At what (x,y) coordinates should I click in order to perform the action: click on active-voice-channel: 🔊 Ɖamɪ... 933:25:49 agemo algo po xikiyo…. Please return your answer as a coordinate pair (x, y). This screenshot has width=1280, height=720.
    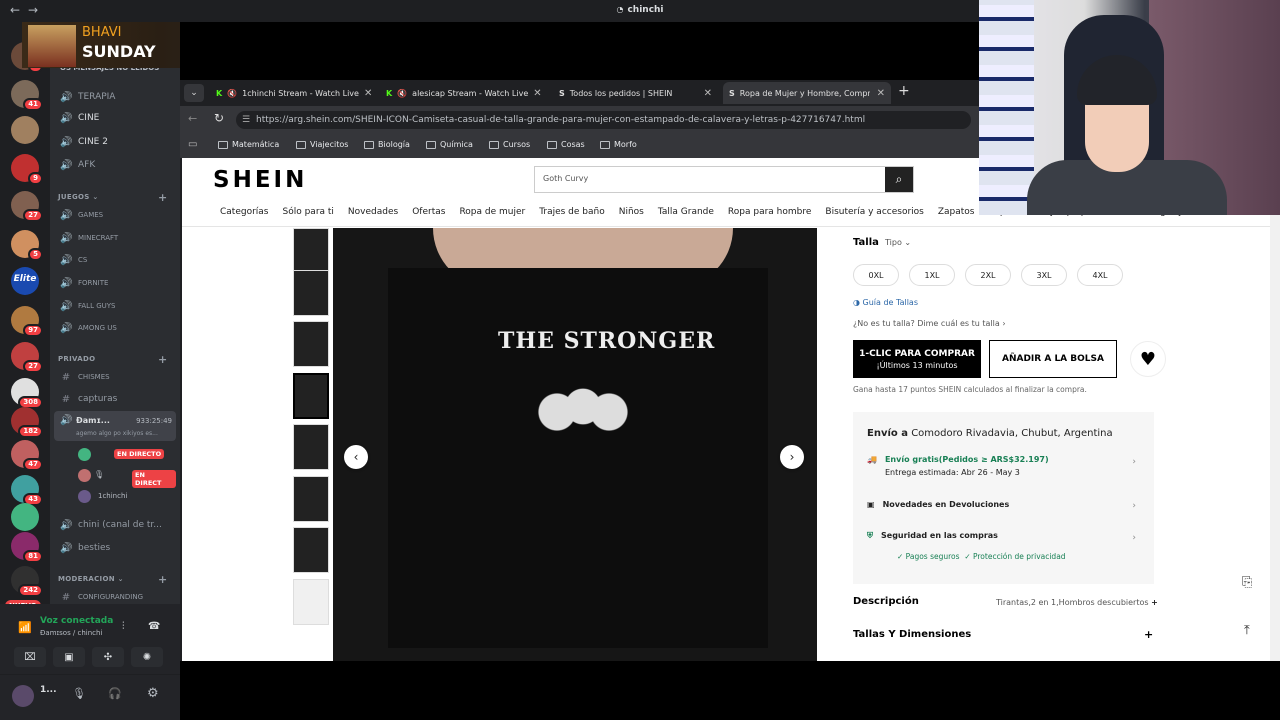
    Looking at the image, I should click on (115, 426).